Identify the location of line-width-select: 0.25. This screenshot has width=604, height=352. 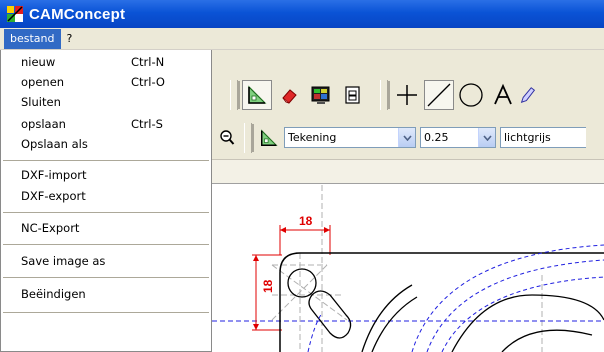
(458, 137).